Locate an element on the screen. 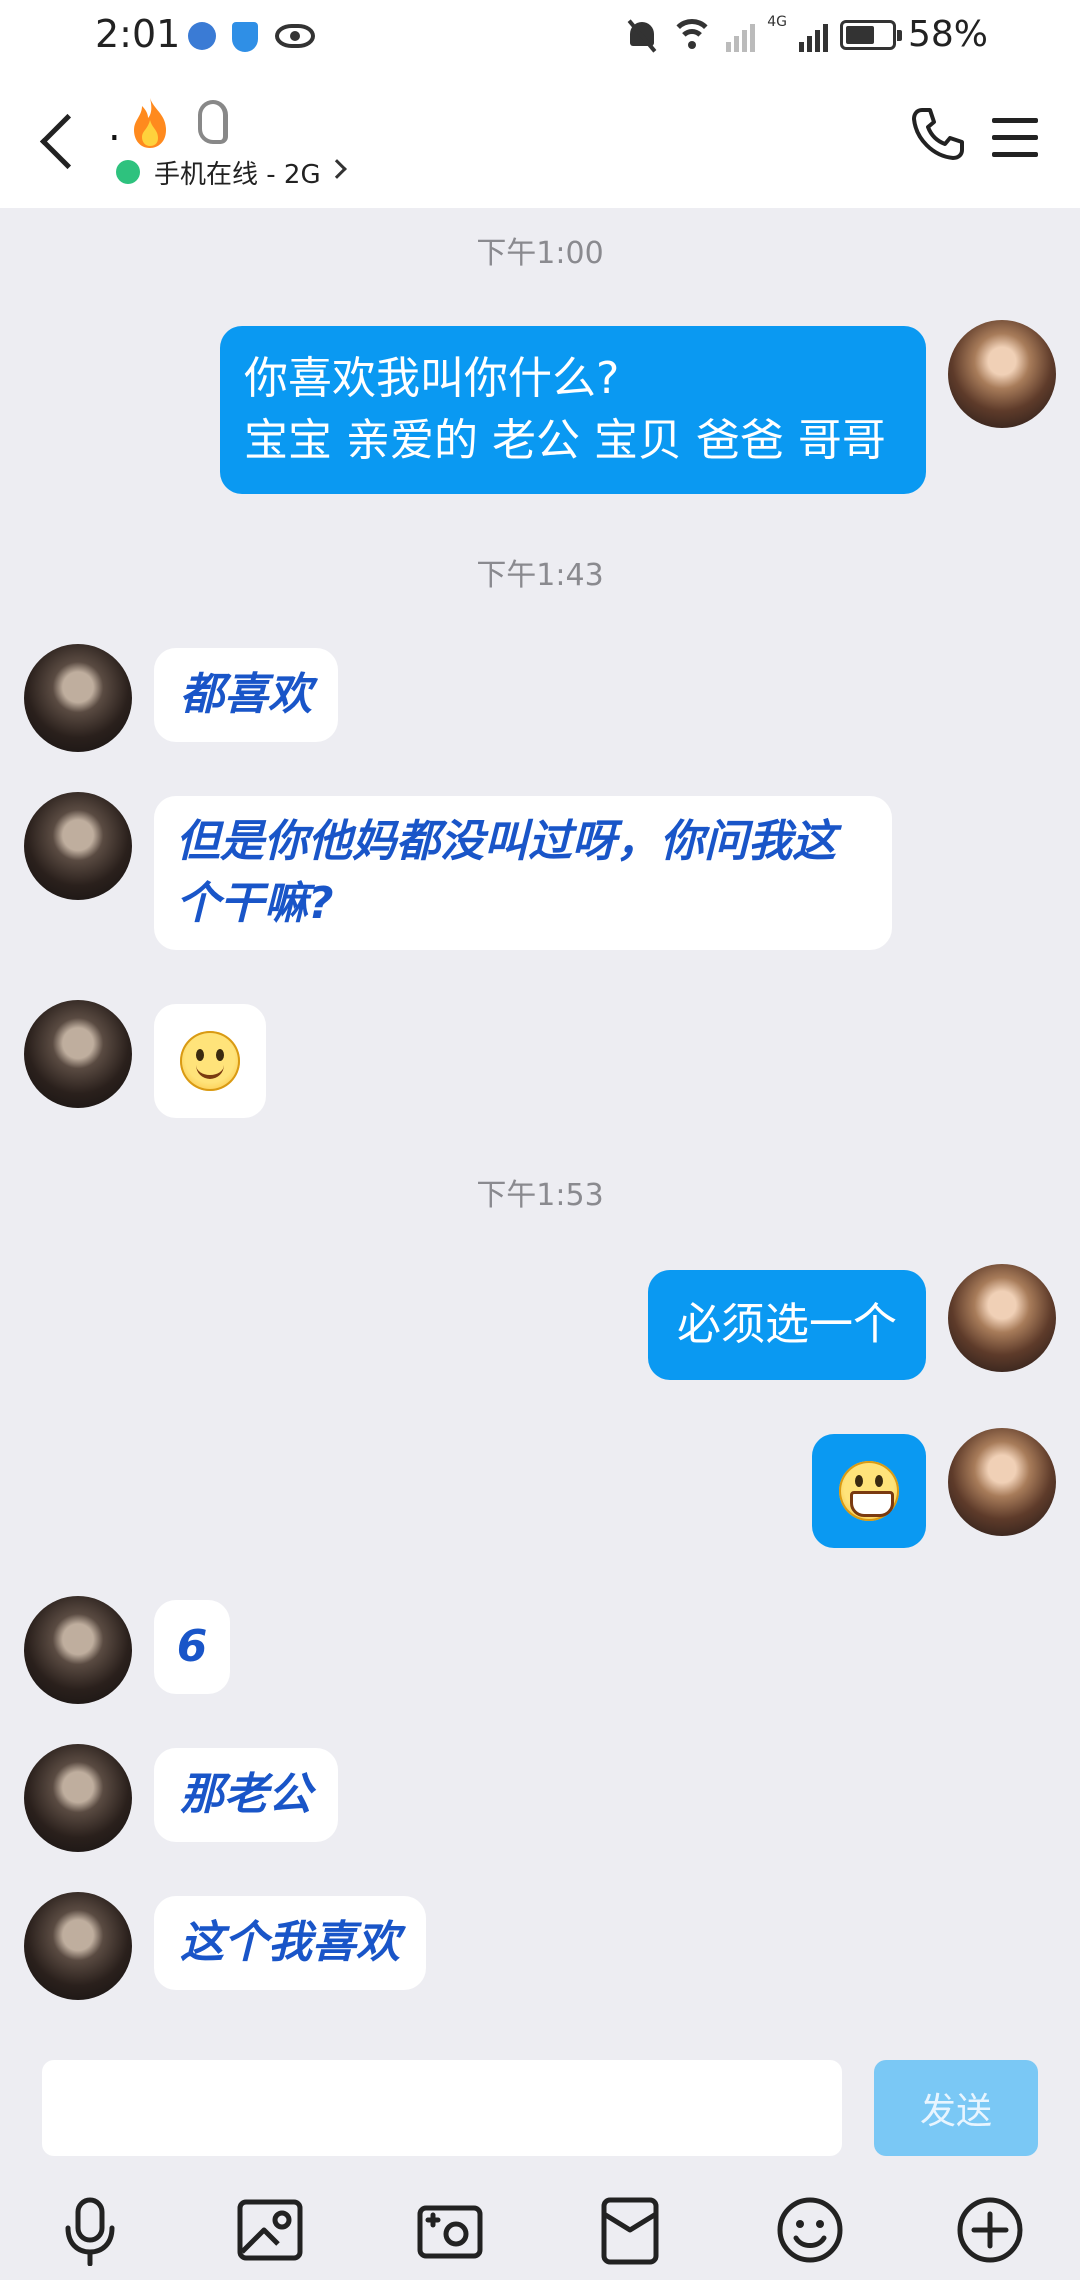 This screenshot has height=2280, width=1080. smile-emoji-icon is located at coordinates (210, 1061).